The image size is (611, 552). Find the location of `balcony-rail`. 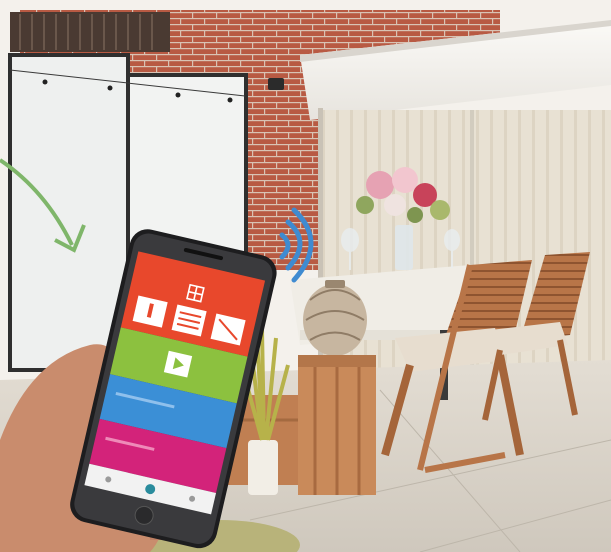

balcony-rail is located at coordinates (90, 32).